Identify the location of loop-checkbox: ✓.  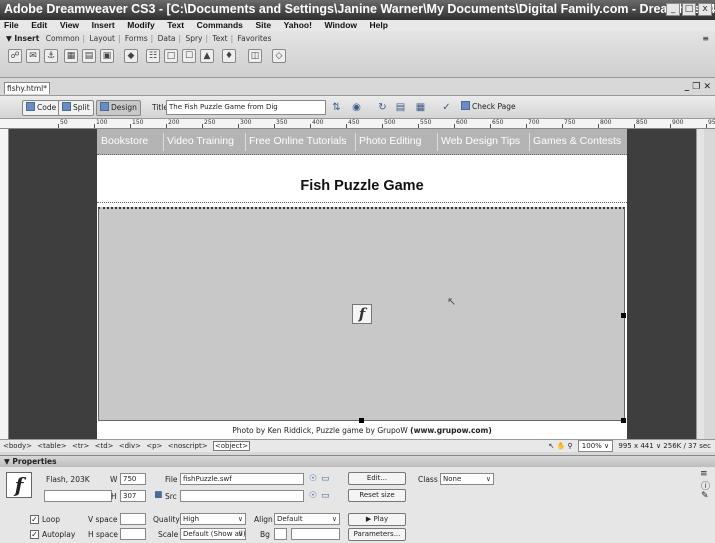
(34, 519).